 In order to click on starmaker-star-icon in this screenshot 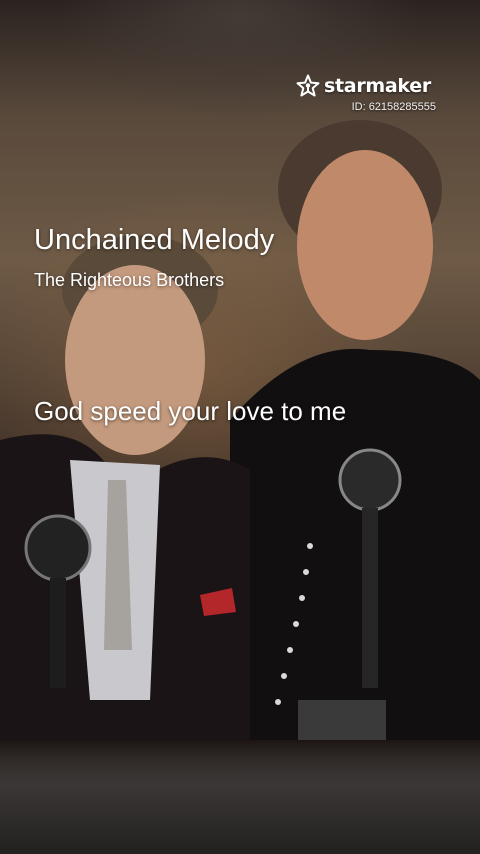, I will do `click(308, 85)`.